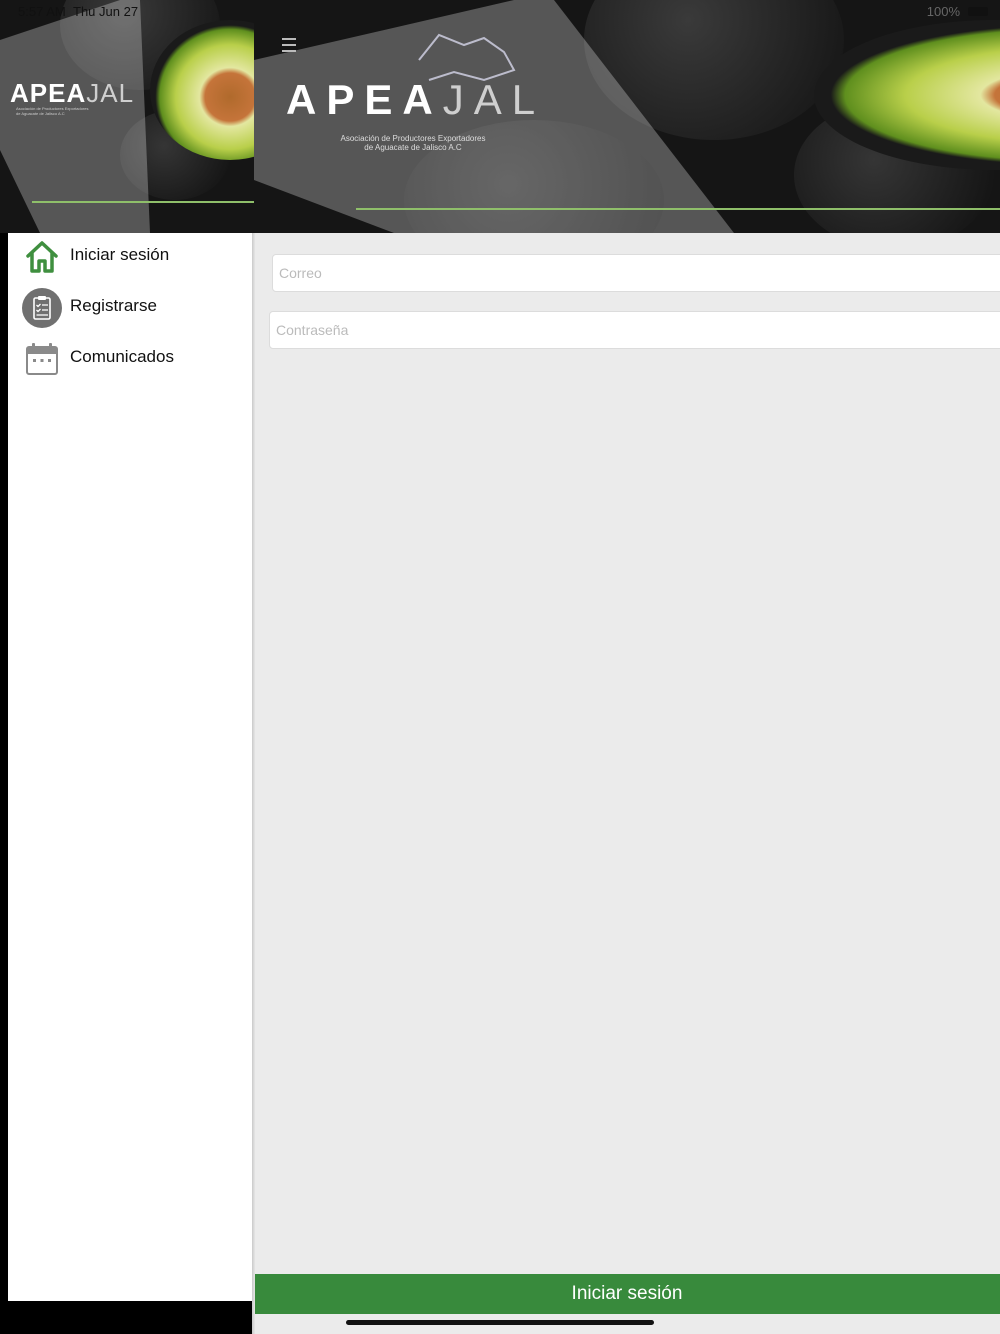 The width and height of the screenshot is (1000, 1334). I want to click on status-bar: 5:57 AM Thu Jun 27 100%, so click(500, 12).